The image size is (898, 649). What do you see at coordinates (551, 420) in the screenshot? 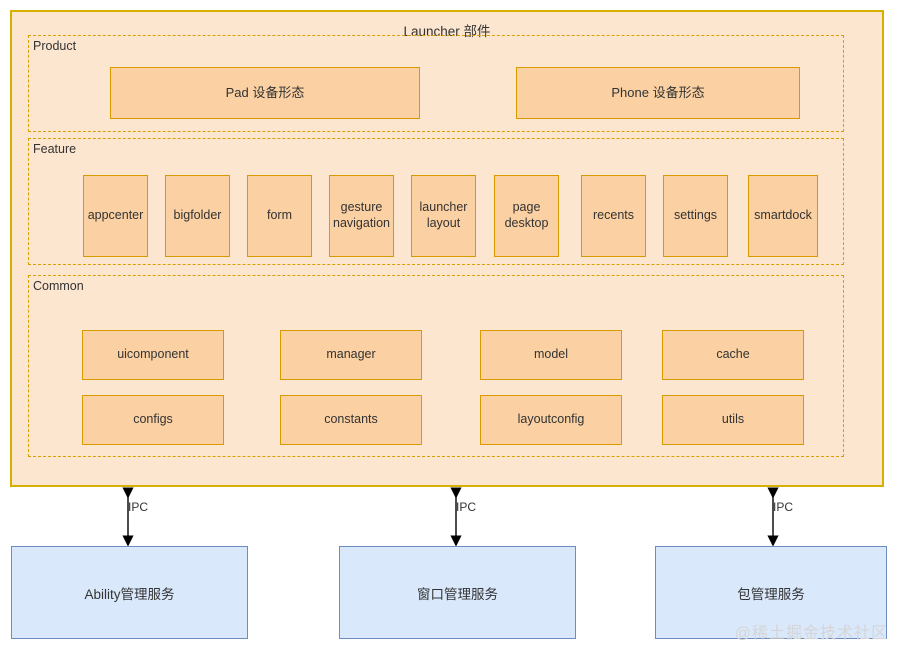
I see `common-item-layoutconfig: layoutconfig` at bounding box center [551, 420].